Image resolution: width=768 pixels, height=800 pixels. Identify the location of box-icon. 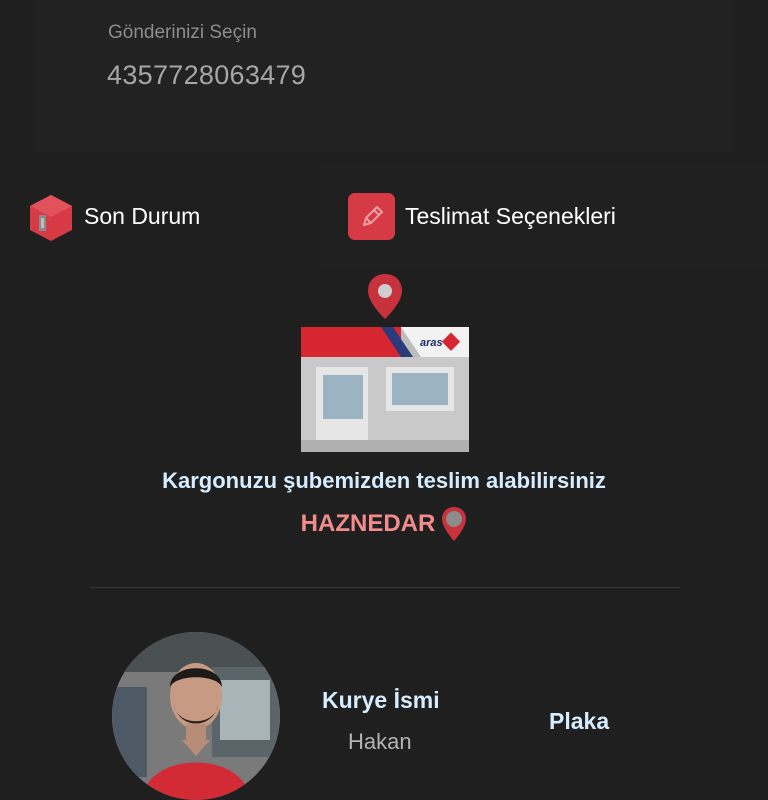
(51, 218).